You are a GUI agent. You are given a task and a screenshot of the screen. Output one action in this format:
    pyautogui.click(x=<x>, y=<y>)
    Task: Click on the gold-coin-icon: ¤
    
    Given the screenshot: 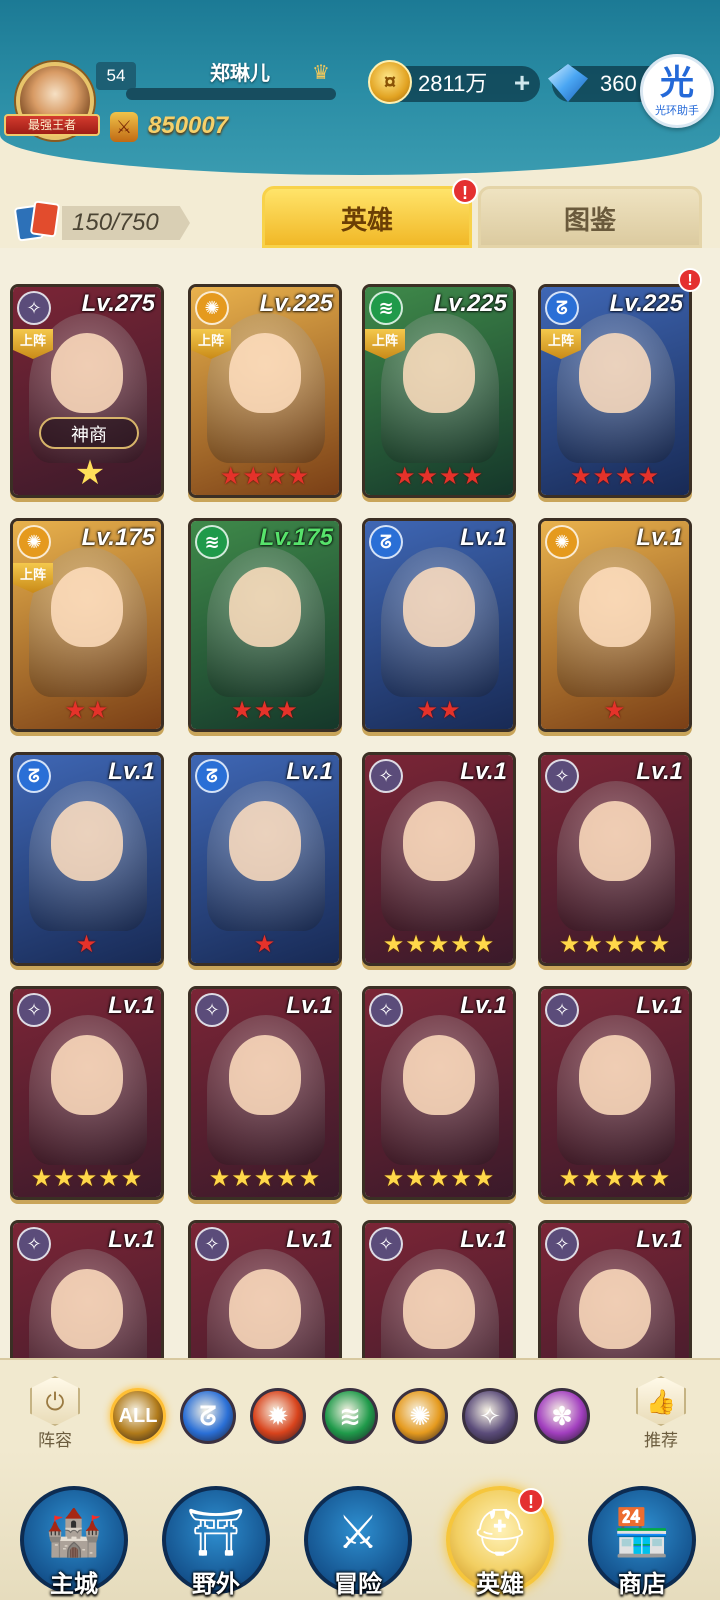 What is the action you would take?
    pyautogui.click(x=390, y=82)
    